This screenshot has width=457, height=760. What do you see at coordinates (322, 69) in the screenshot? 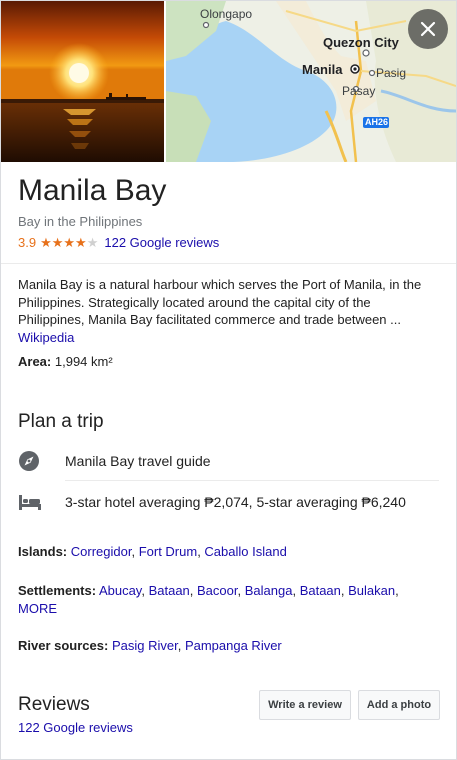
I see `map-label-manila: Manila` at bounding box center [322, 69].